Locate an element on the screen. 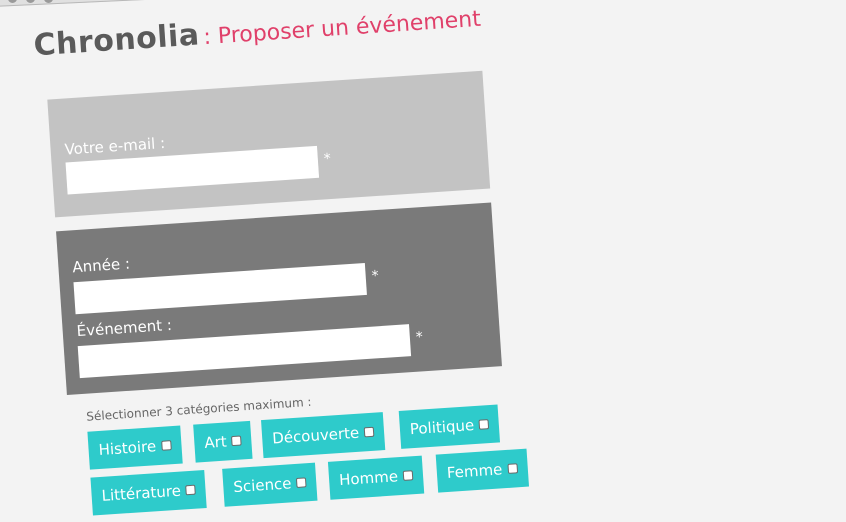 The width and height of the screenshot is (846, 522). category-litterature: Littérature is located at coordinates (149, 493).